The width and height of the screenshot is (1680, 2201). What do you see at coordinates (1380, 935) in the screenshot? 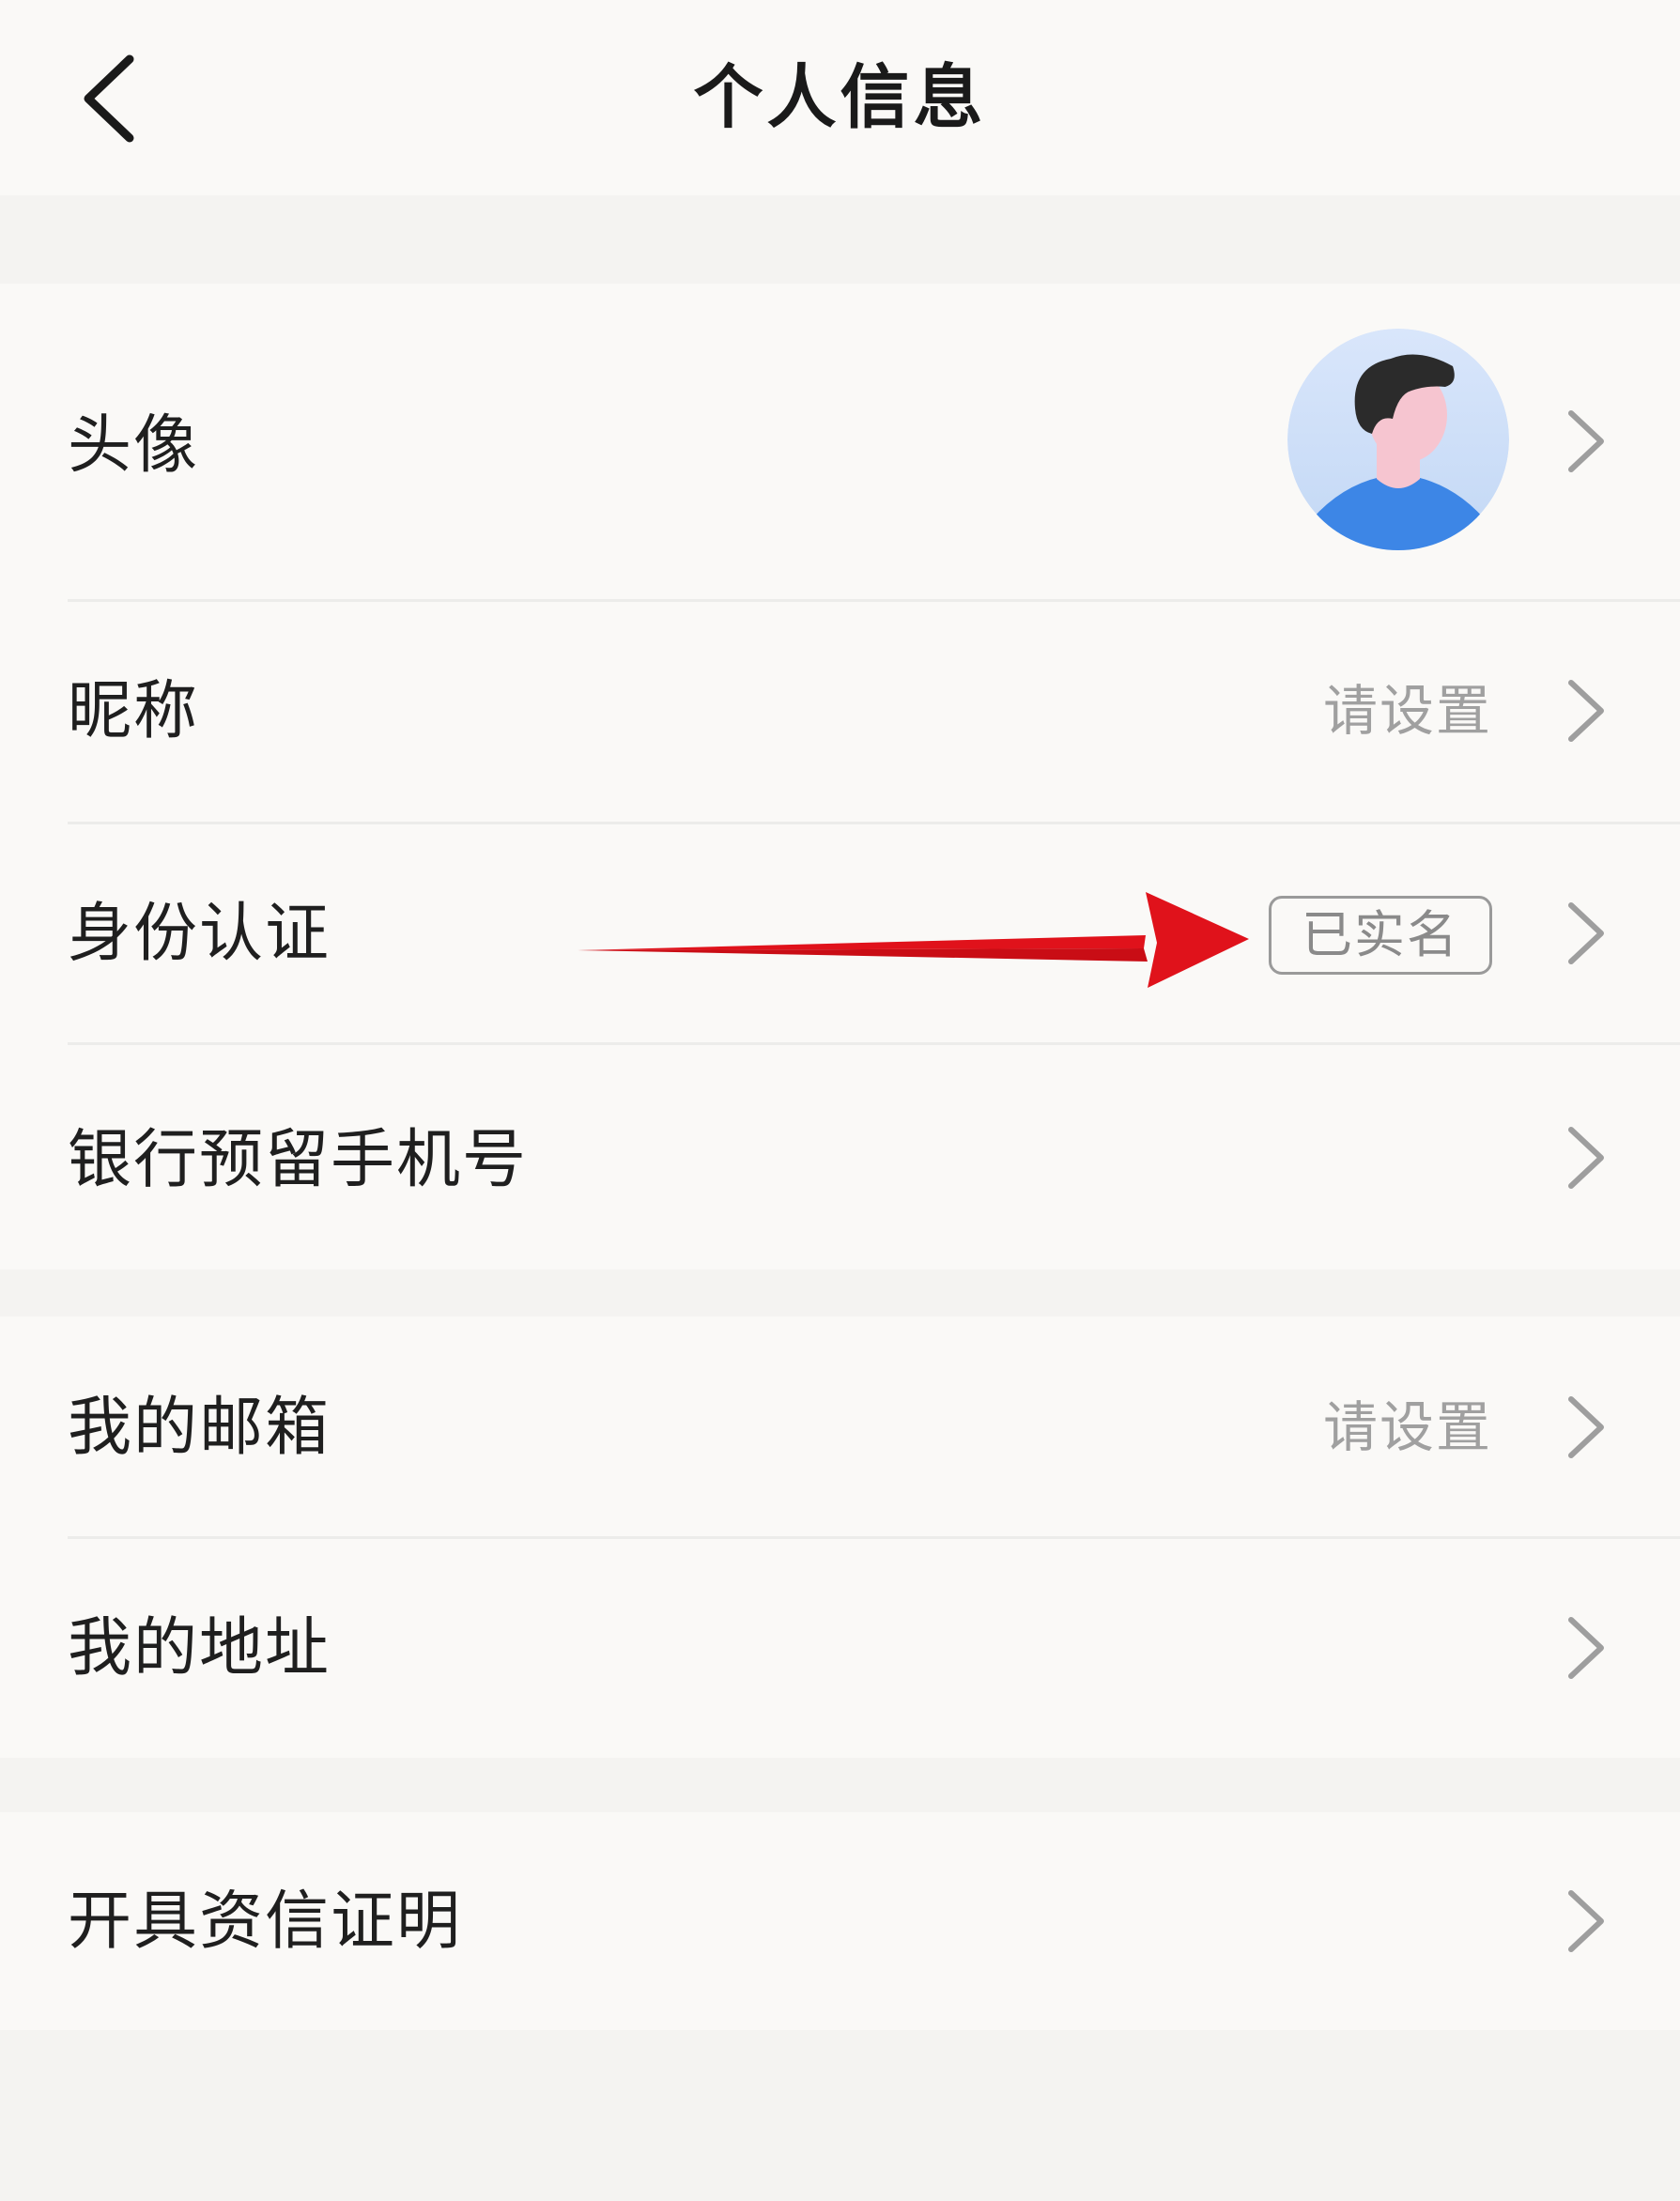
I see `verified-badge: 已实名` at bounding box center [1380, 935].